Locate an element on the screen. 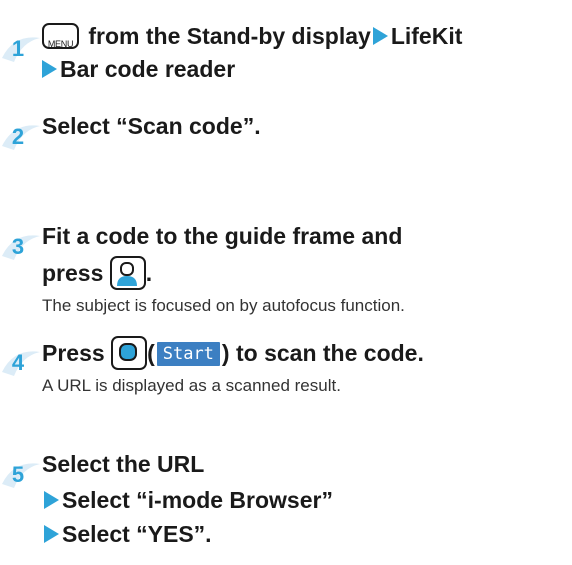 The height and width of the screenshot is (565, 572). step-5-line-2: Select “i-mode Browser” is located at coordinates (187, 500).